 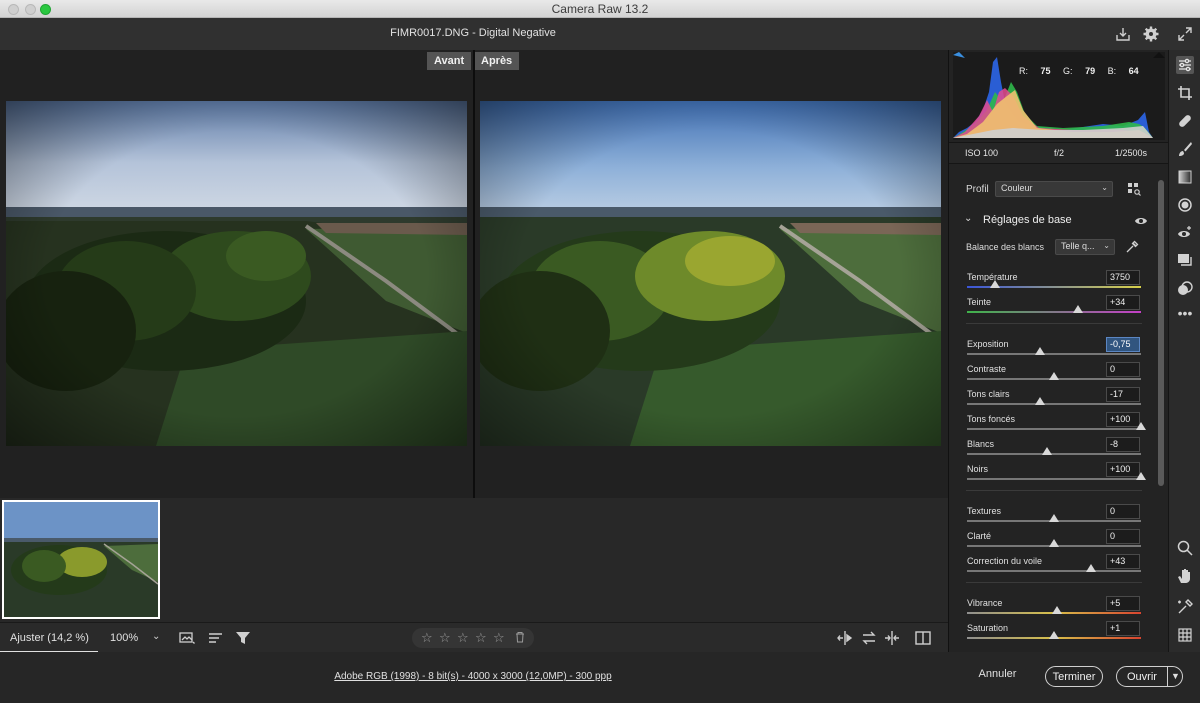 I want to click on panel-scrollbar, so click(x=1161, y=333).